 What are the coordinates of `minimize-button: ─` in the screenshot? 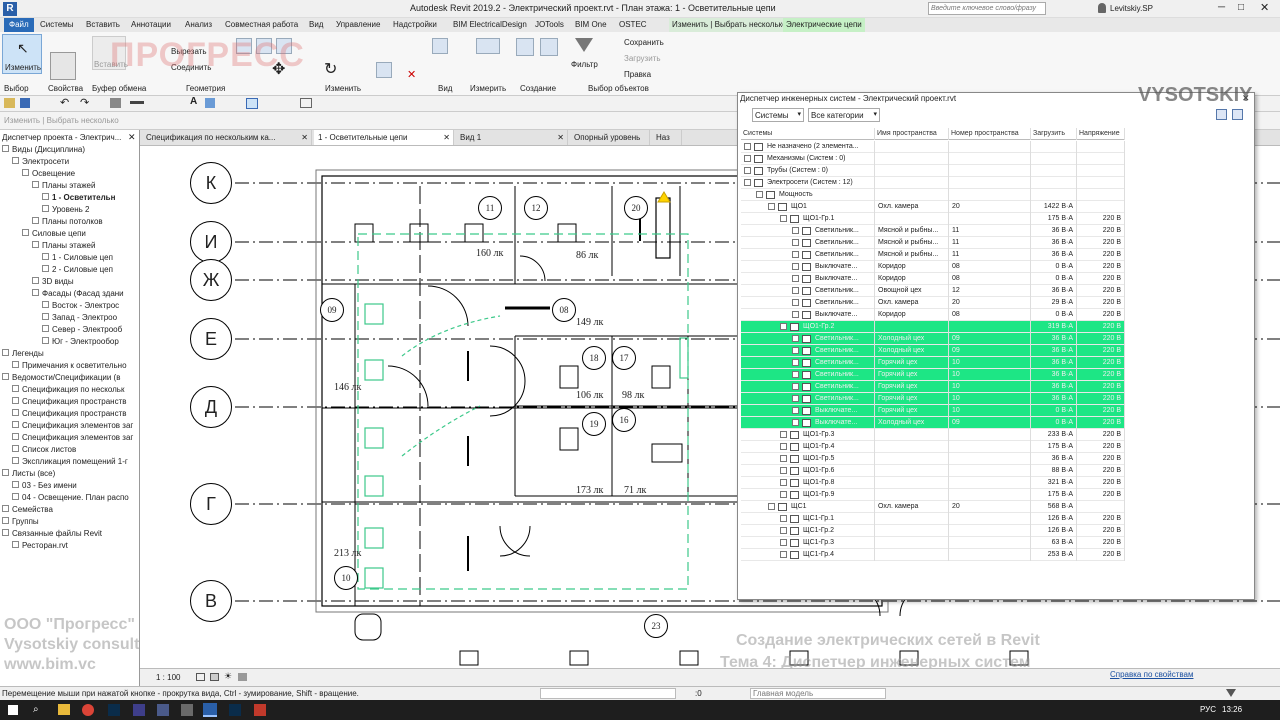 It's located at (1221, 7).